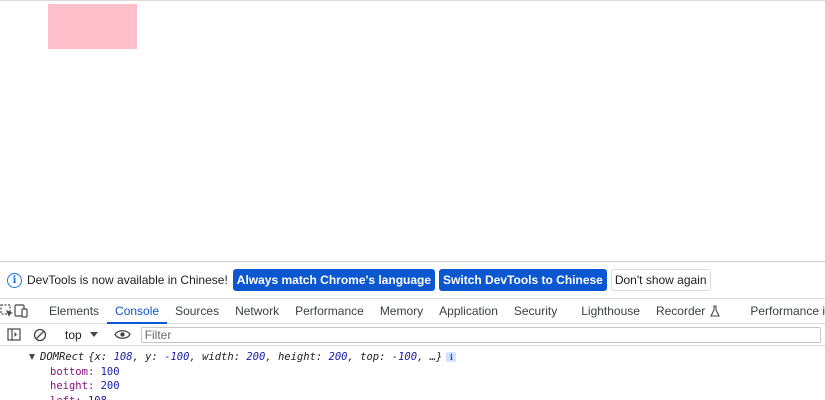  Describe the element at coordinates (40, 335) in the screenshot. I see `clear-console-icon` at that location.